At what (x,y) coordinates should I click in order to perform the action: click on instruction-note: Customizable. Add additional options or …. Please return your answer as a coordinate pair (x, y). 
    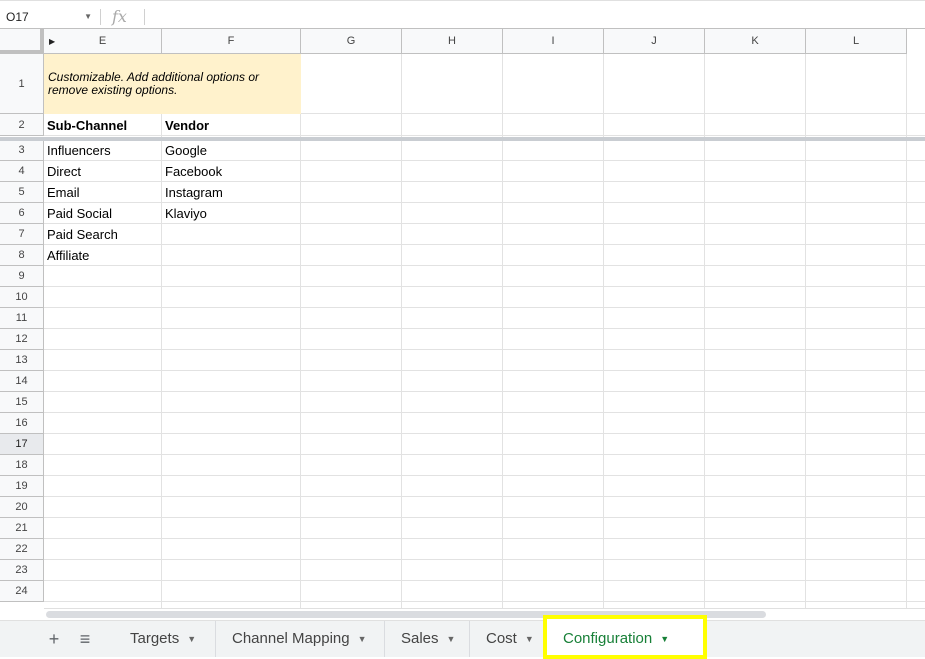
    Looking at the image, I should click on (172, 84).